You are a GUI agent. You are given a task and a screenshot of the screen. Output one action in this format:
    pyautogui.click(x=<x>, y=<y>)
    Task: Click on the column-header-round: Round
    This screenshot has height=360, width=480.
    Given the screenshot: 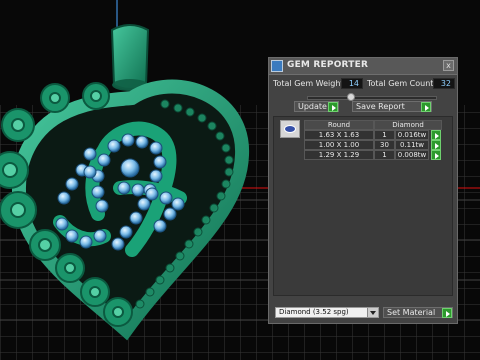 What is the action you would take?
    pyautogui.click(x=339, y=125)
    